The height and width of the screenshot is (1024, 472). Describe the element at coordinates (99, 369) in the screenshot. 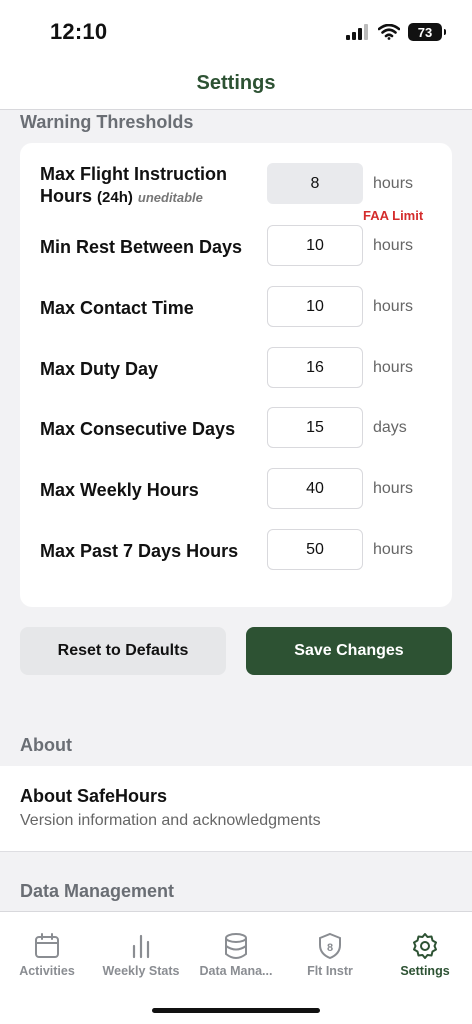

I see `row-label: Max Duty Day` at that location.